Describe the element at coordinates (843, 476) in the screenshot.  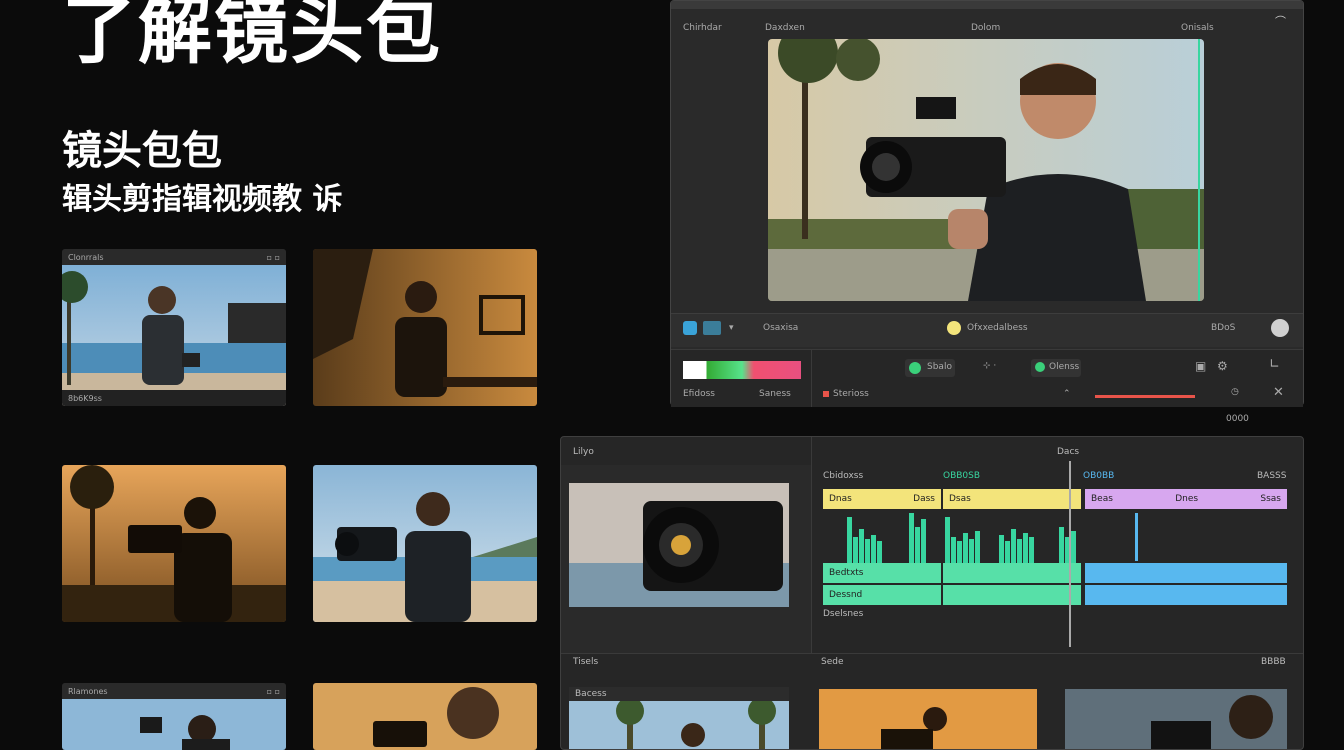
I see `track-label: Cbidoxss` at that location.